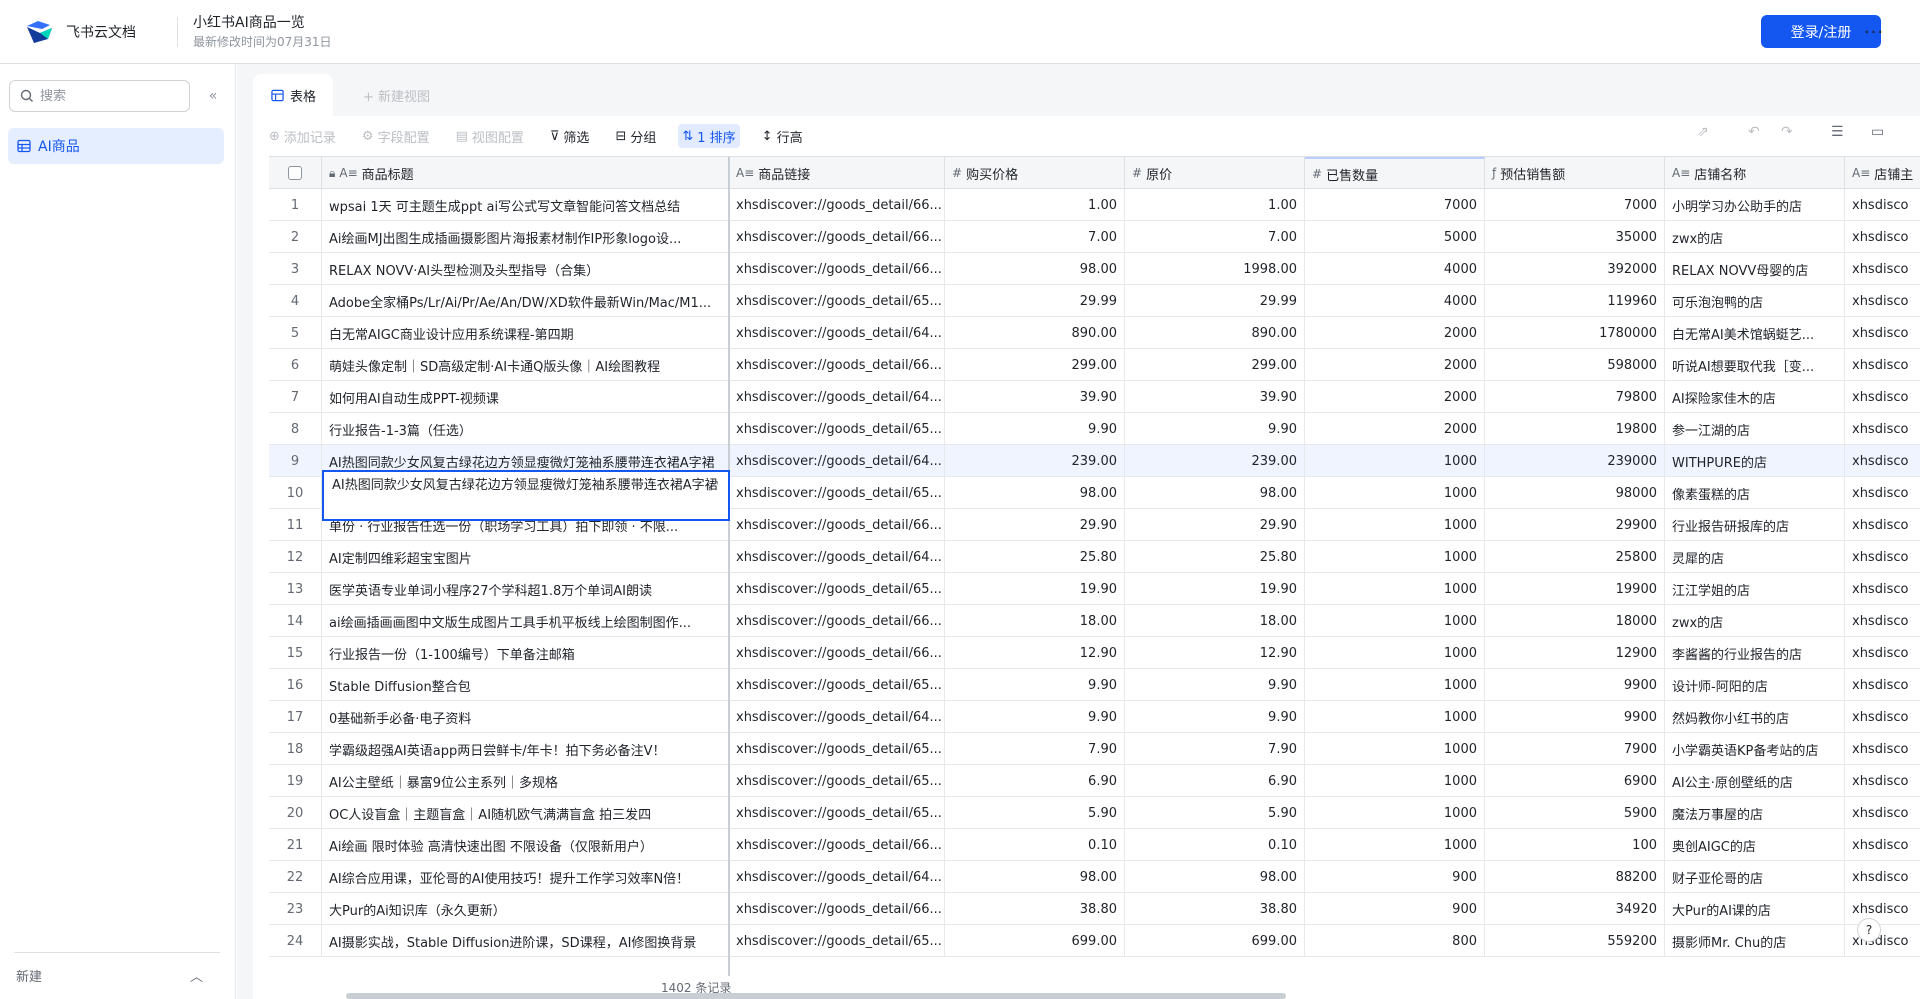 The width and height of the screenshot is (1920, 999). Describe the element at coordinates (1215, 205) in the screenshot. I see `cell-original-price: 1.00` at that location.